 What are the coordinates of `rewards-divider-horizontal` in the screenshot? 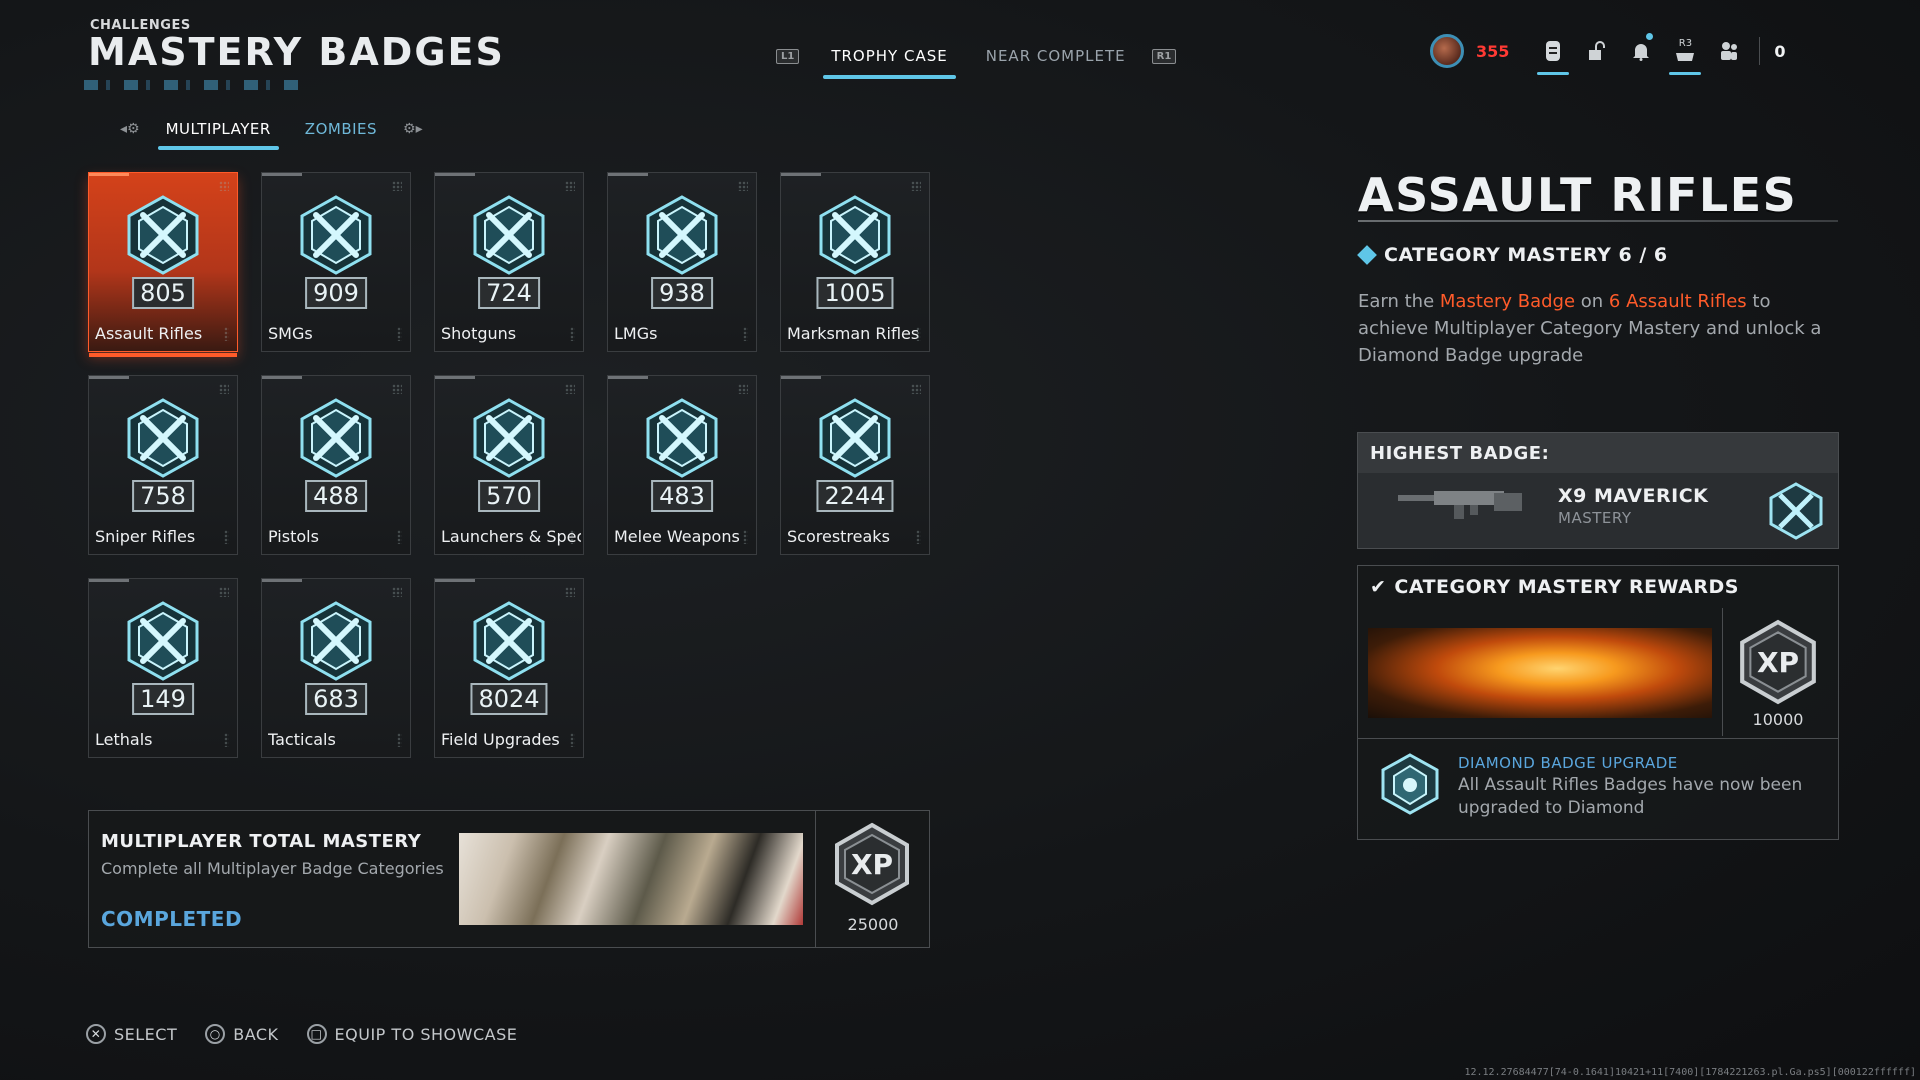 It's located at (1598, 738).